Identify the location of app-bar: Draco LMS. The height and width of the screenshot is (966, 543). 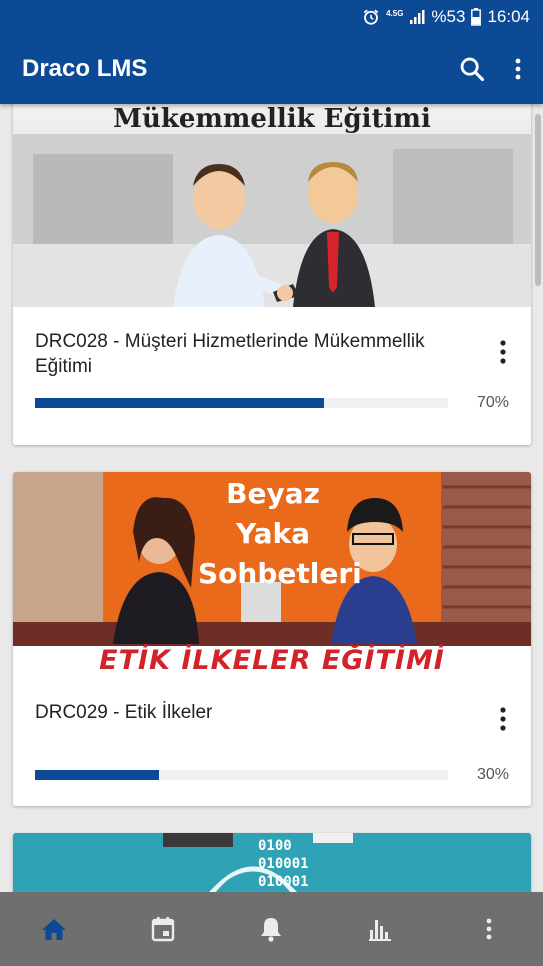
(271, 69).